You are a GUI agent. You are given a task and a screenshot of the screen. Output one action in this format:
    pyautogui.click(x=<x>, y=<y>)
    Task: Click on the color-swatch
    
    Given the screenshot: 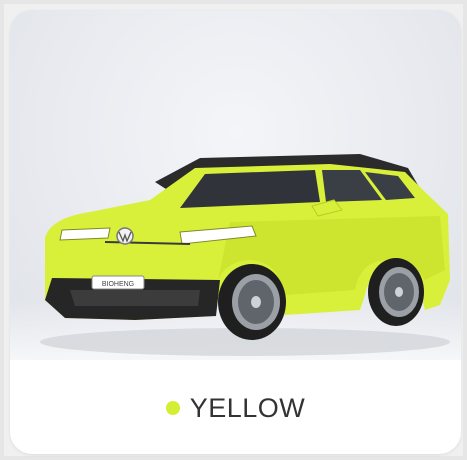 What is the action you would take?
    pyautogui.click(x=172, y=408)
    